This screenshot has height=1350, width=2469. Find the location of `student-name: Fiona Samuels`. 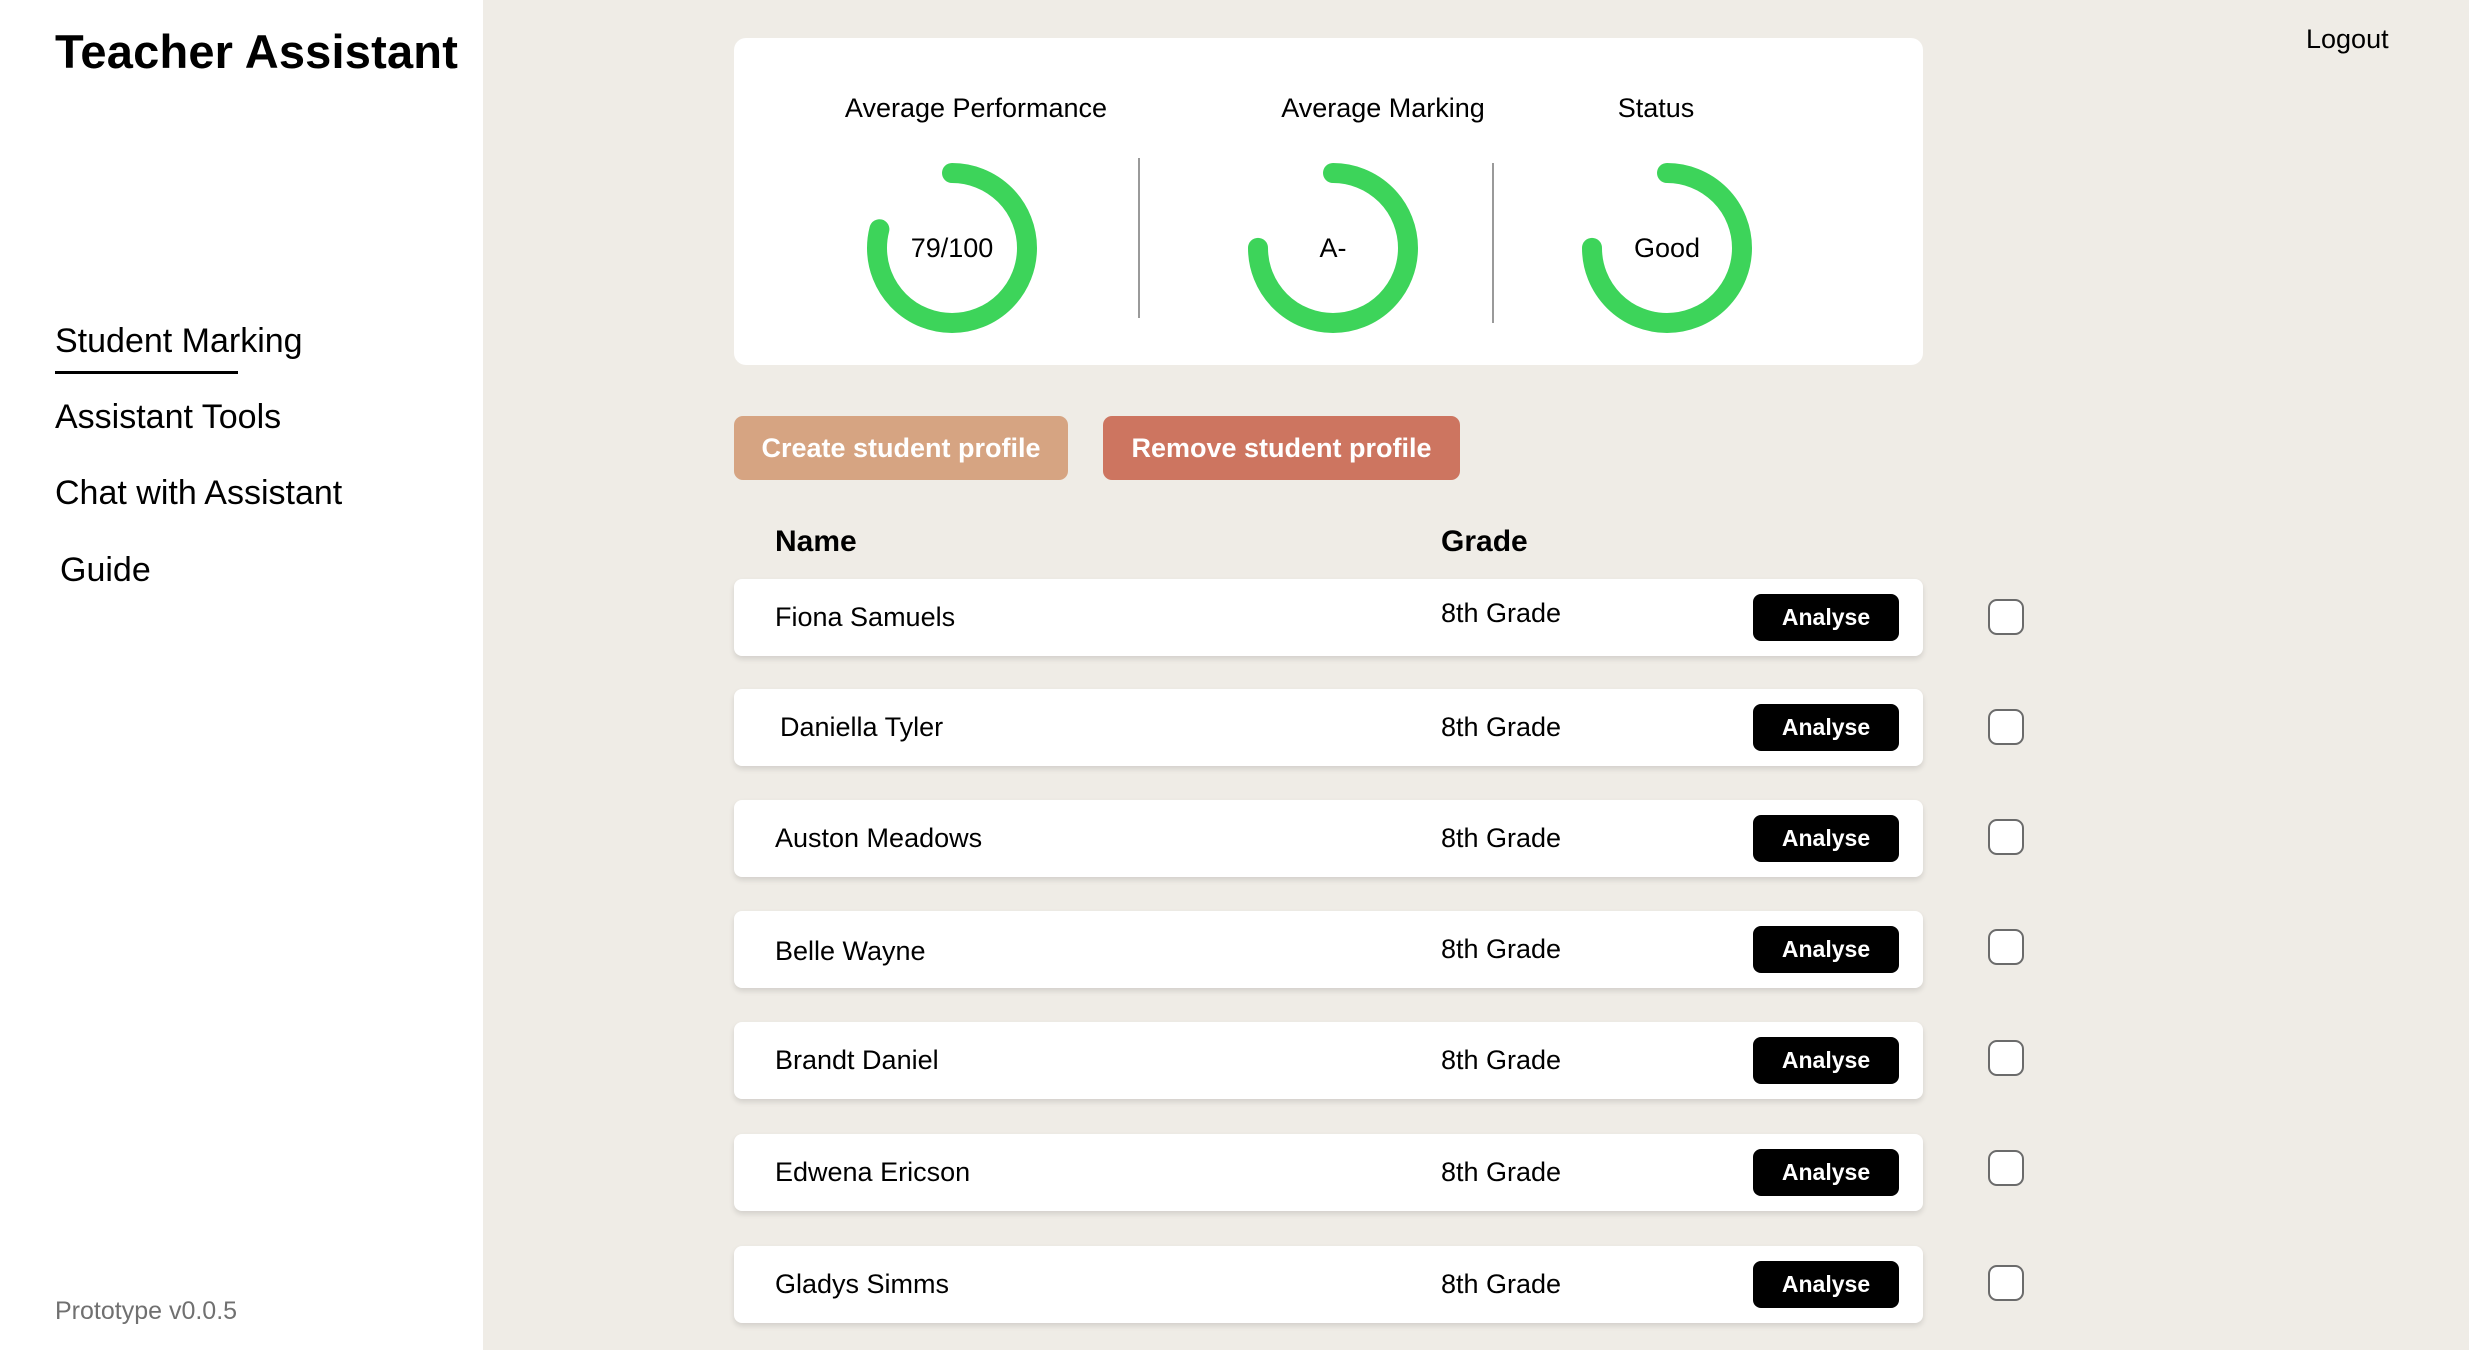

student-name: Fiona Samuels is located at coordinates (865, 617).